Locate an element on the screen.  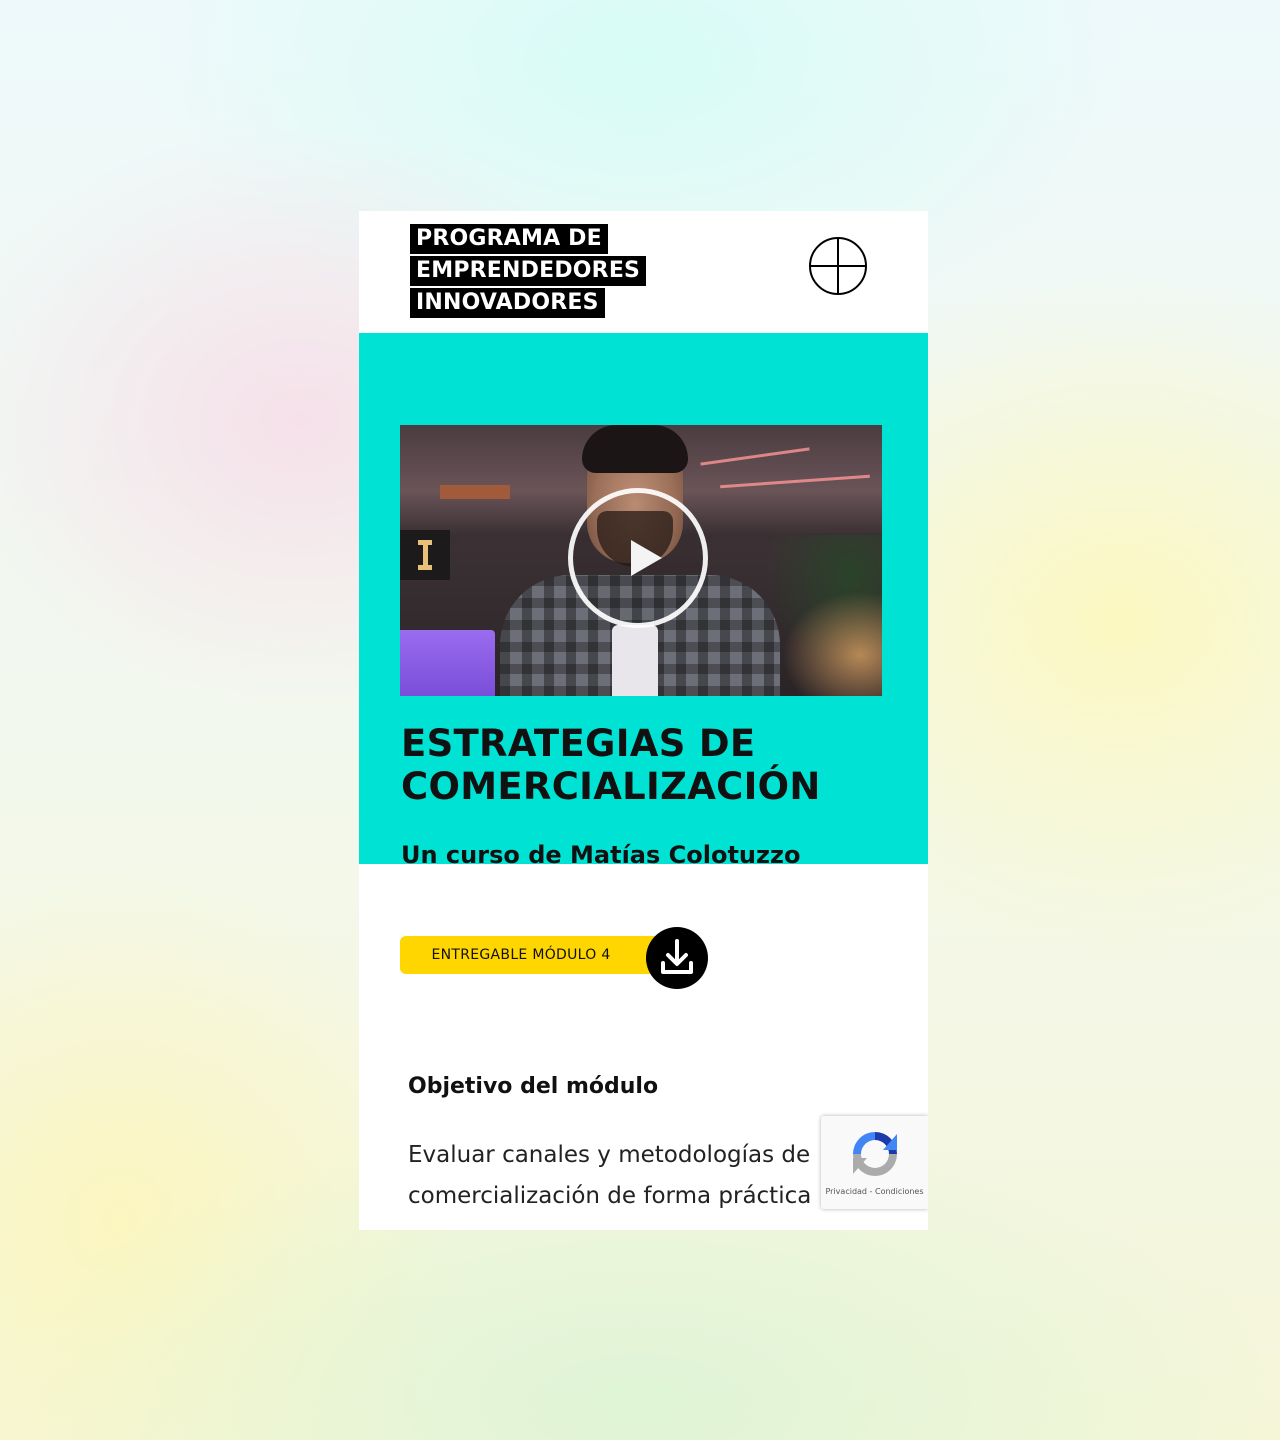
download-label: ENTREGABLE MÓDULO 4 is located at coordinates (531, 955).